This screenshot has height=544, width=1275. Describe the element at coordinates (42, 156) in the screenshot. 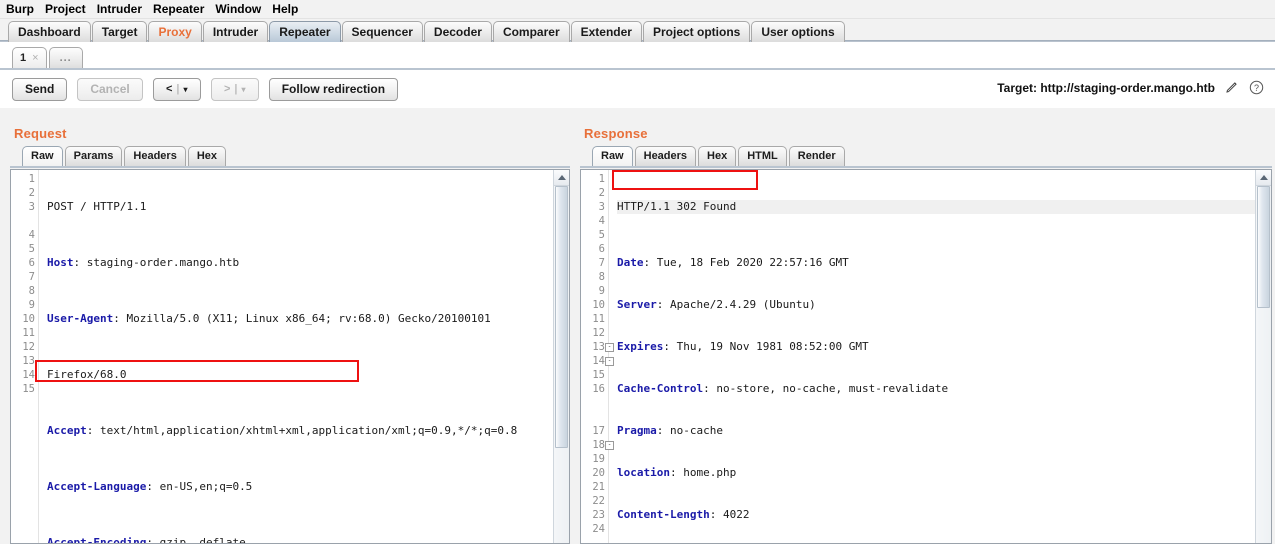

I see `request-tab-raw: Raw` at that location.